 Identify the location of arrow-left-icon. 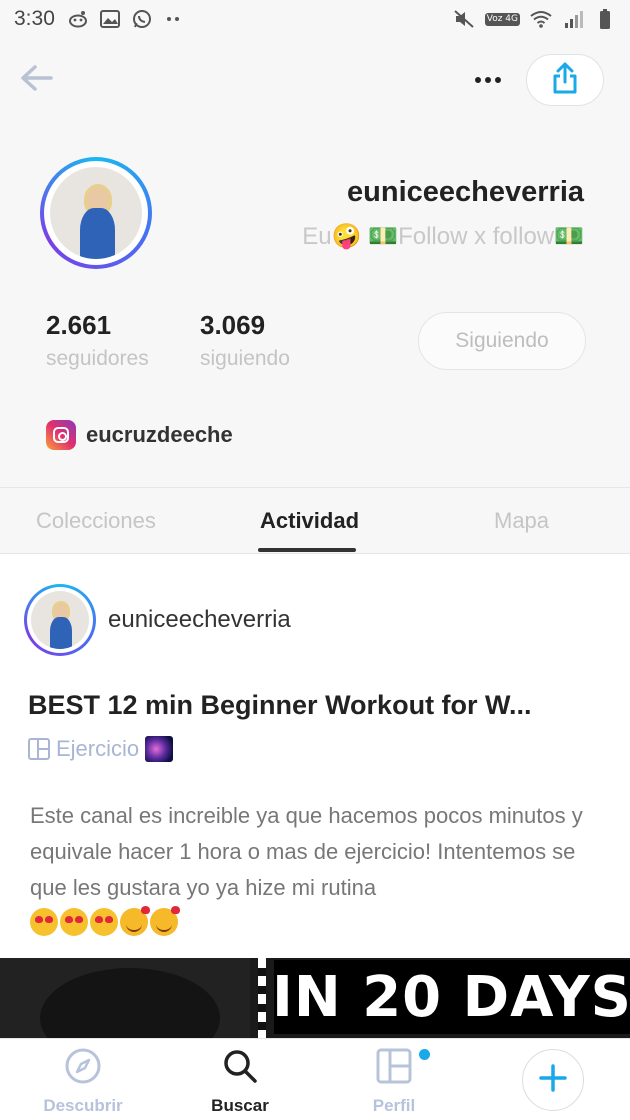
(36, 80).